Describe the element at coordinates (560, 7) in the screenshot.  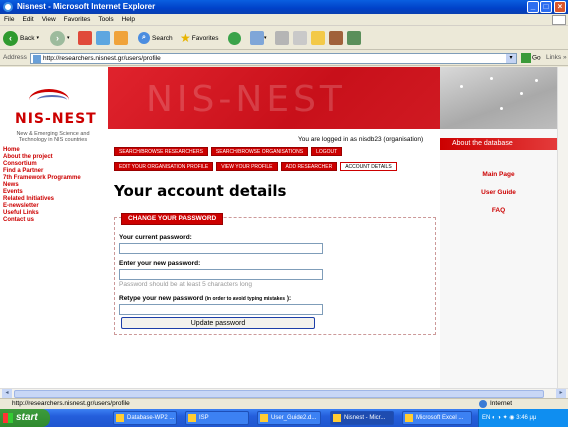
I see `close-button: ×` at that location.